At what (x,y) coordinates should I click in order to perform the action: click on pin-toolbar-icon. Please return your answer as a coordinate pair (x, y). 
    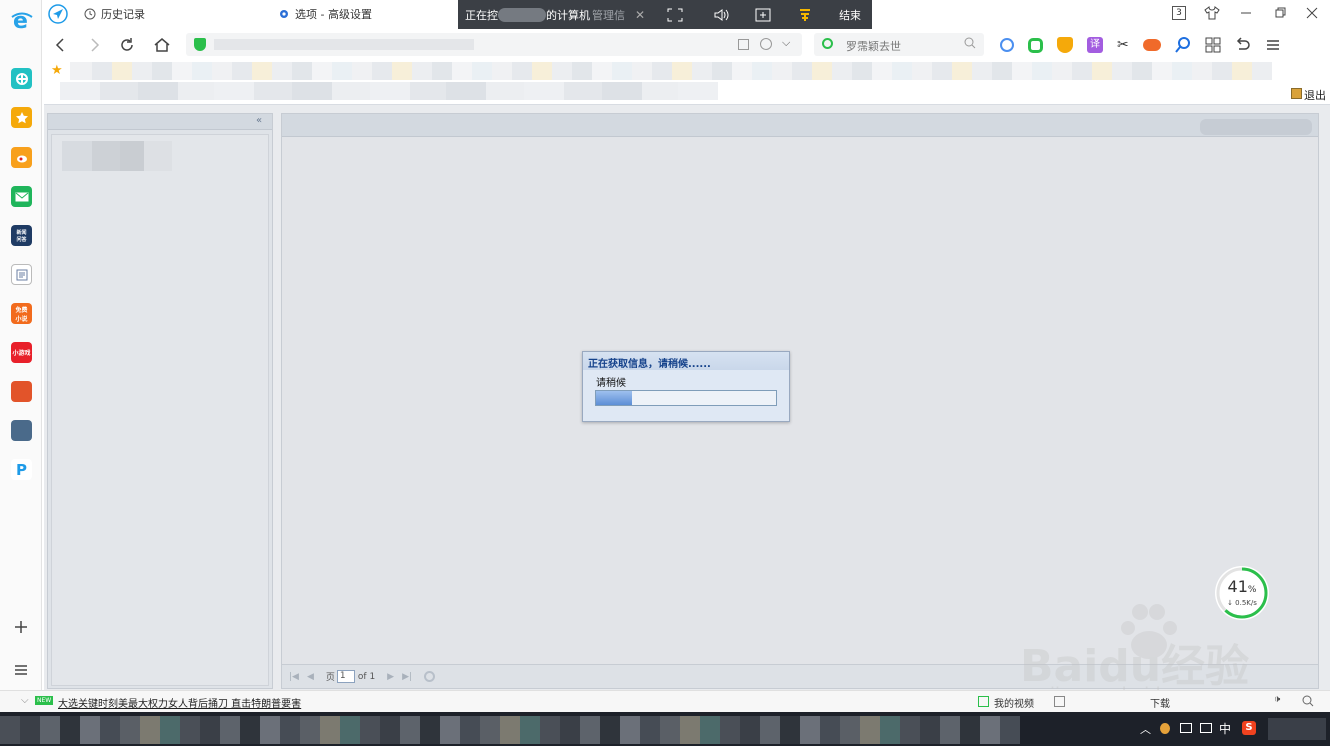
    Looking at the image, I should click on (805, 15).